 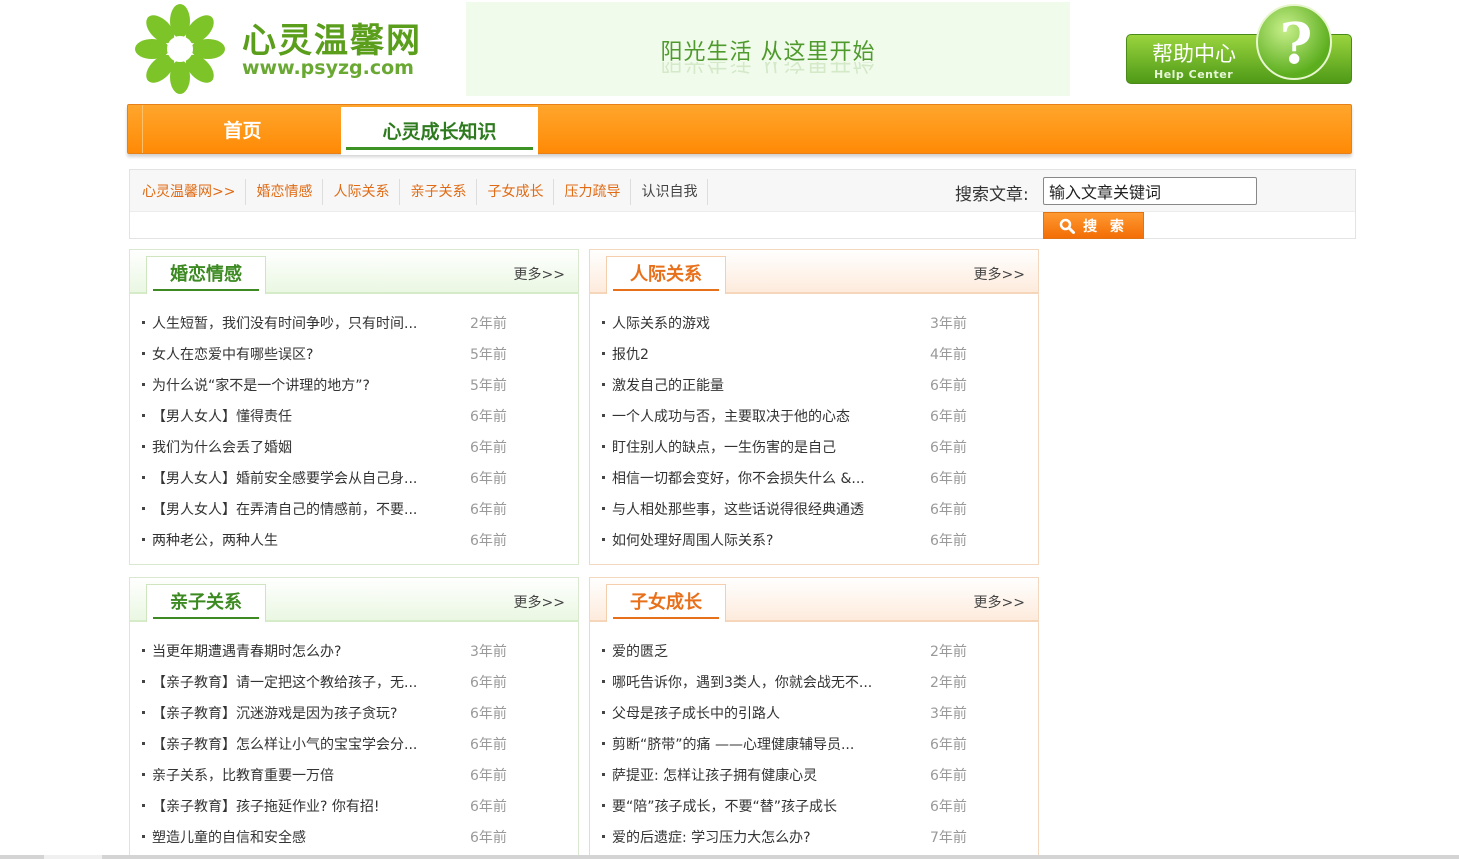 I want to click on help-center-button: 帮助中心 Help Center ?, so click(x=1239, y=45).